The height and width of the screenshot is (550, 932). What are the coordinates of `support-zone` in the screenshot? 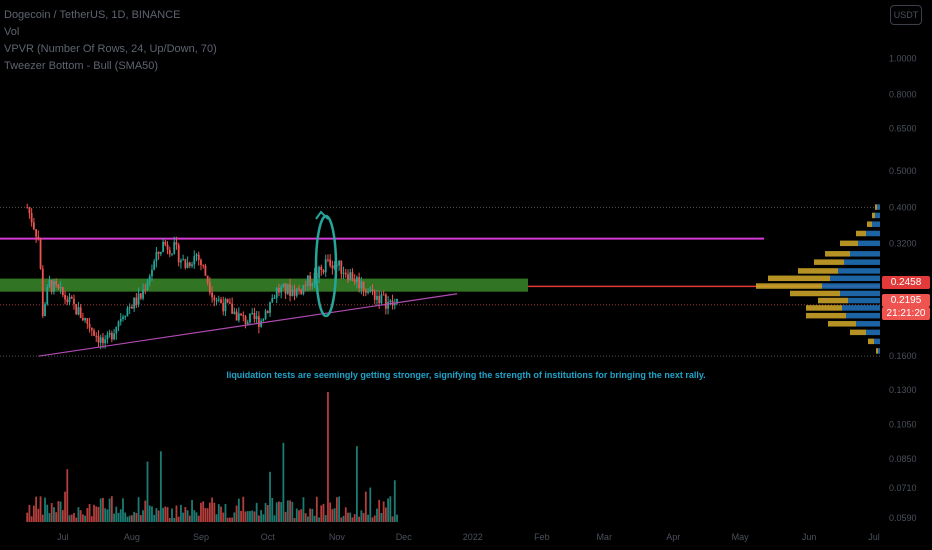 It's located at (264, 285).